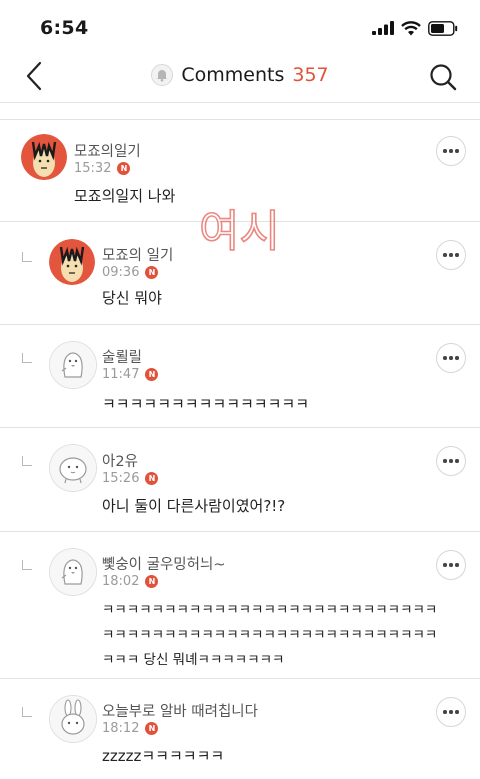  I want to click on header-divider, so click(240, 111).